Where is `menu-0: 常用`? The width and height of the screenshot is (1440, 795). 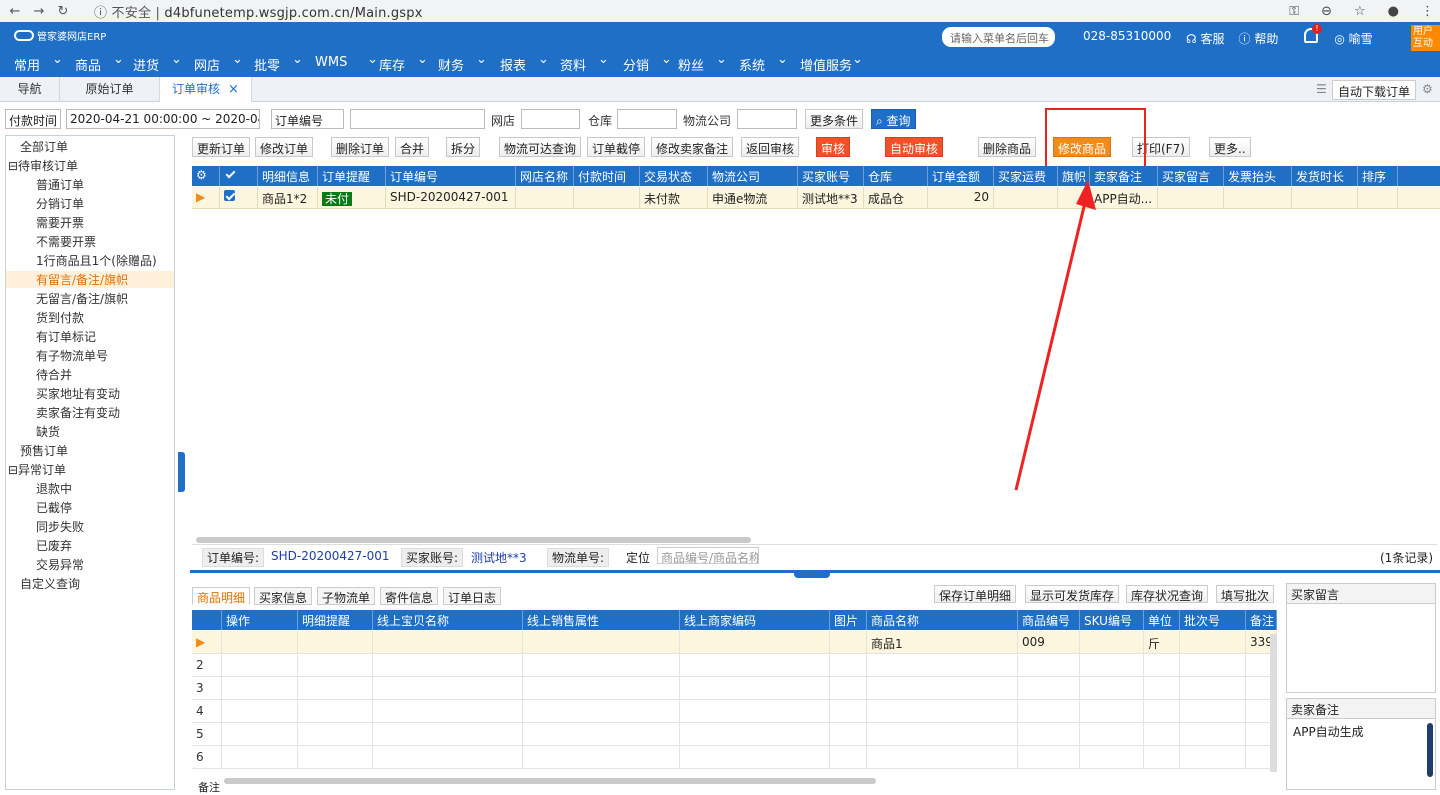 menu-0: 常用 is located at coordinates (27, 64).